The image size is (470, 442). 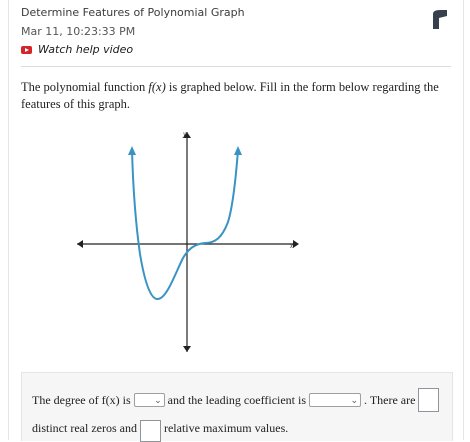 I want to click on polynomial-curve, so click(x=185, y=224).